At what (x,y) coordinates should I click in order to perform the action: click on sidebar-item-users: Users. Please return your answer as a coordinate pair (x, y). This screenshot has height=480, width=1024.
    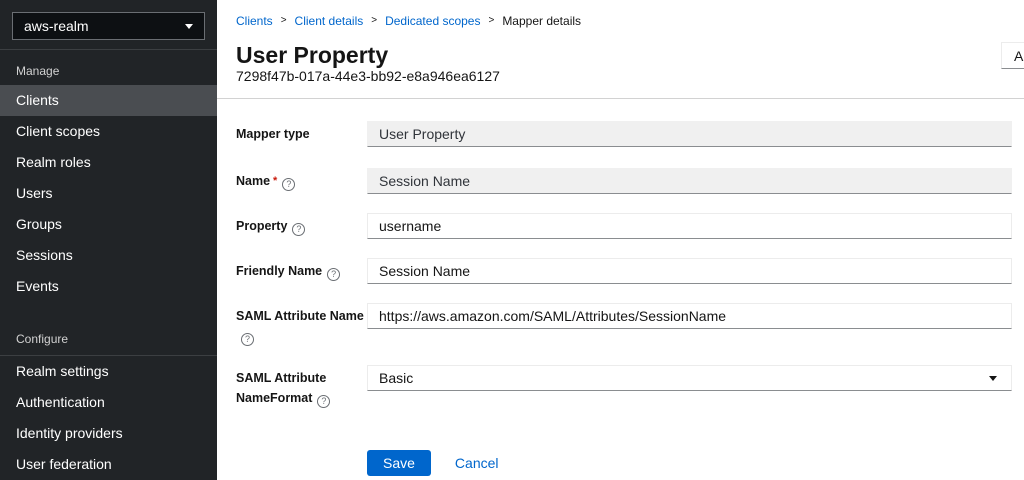
    Looking at the image, I should click on (108, 193).